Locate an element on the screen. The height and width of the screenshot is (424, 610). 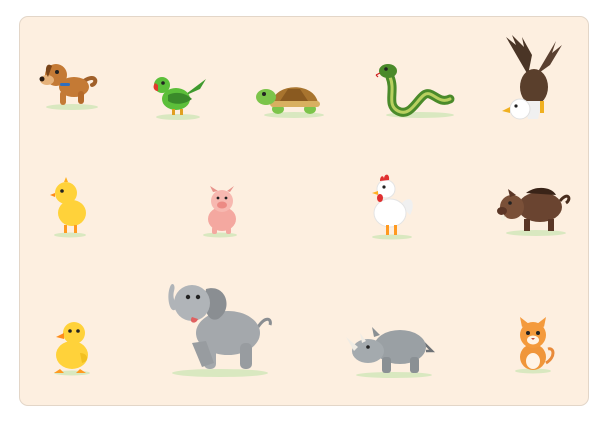
parrot-icon is located at coordinates (179, 98).